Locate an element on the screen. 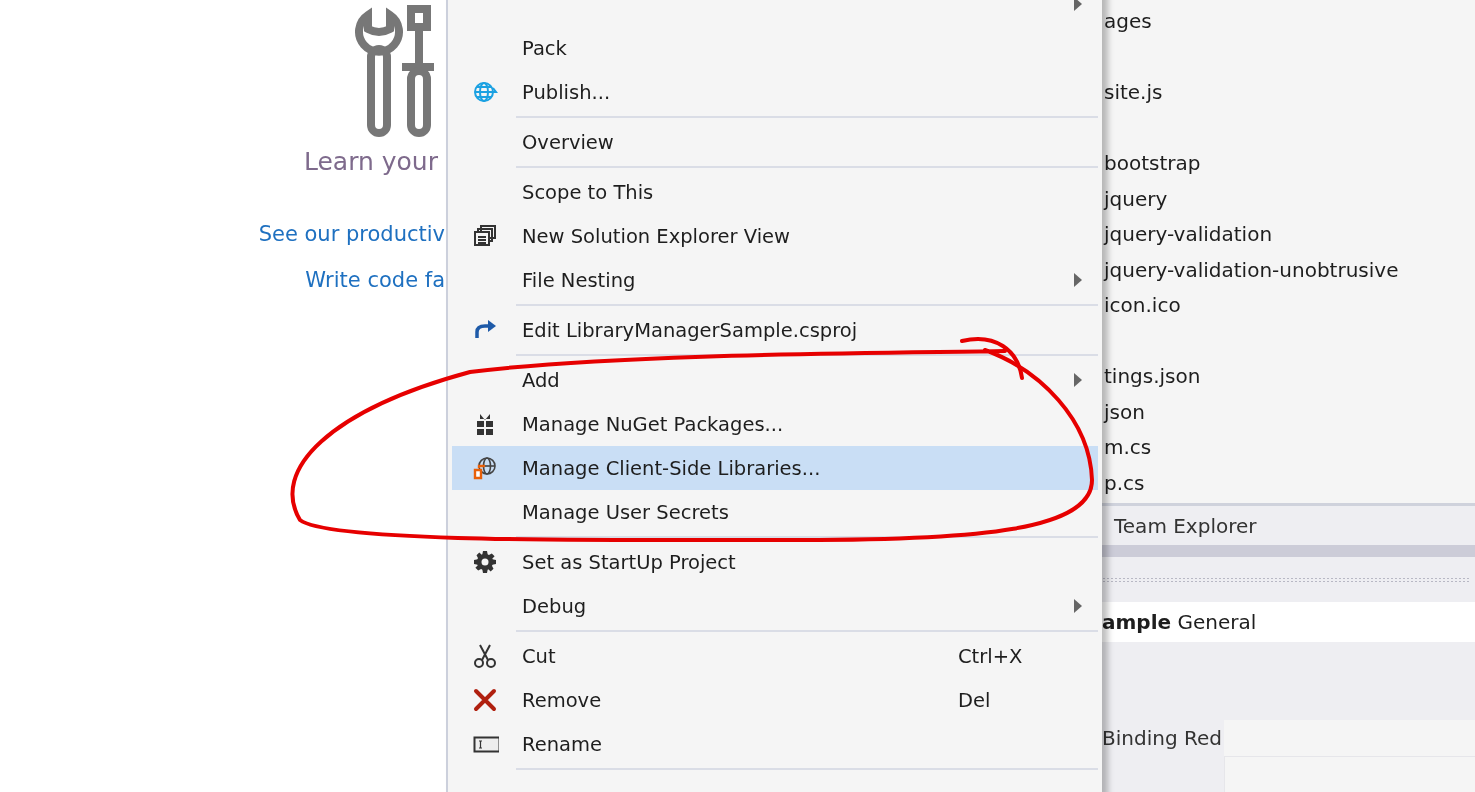 The width and height of the screenshot is (1475, 792). menu-item: Set as StartUp Project is located at coordinates (775, 562).